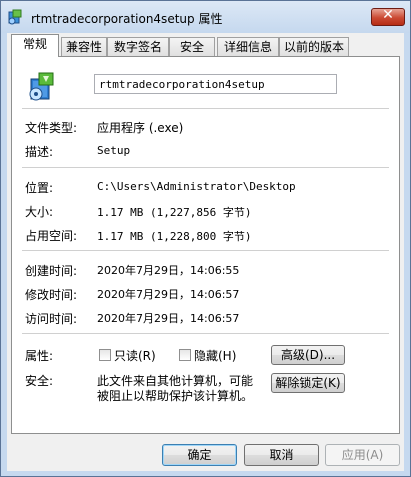 Image resolution: width=411 pixels, height=477 pixels. Describe the element at coordinates (175, 396) in the screenshot. I see `security-warning-line2: 被阻止以帮助保护该计算机。` at that location.